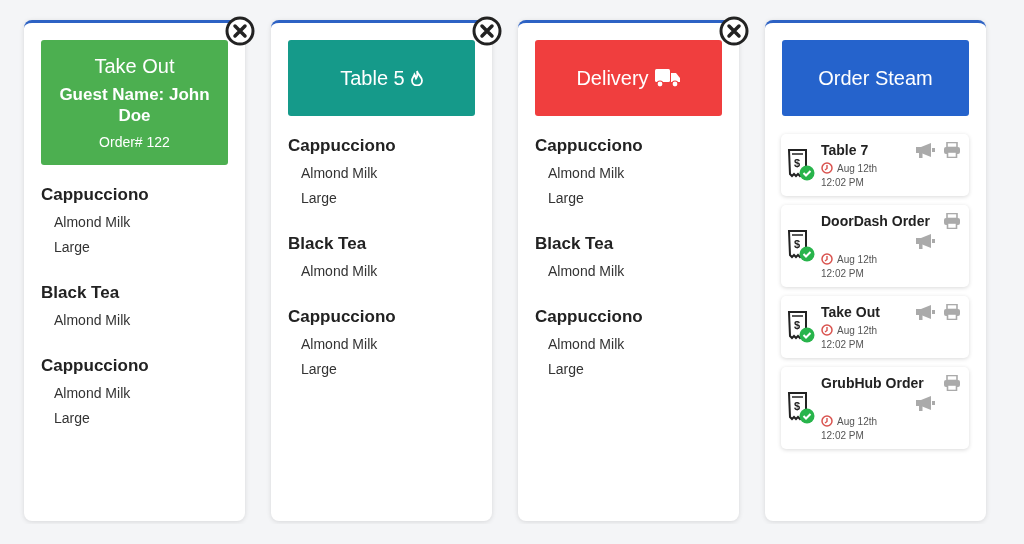  What do you see at coordinates (134, 142) in the screenshot?
I see `order-number: Order# 122` at bounding box center [134, 142].